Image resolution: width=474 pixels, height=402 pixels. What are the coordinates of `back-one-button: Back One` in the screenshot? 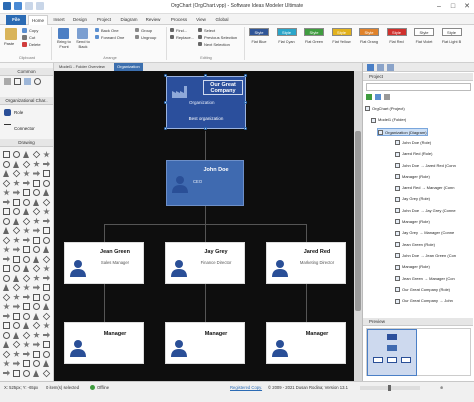 It's located at (110, 30).